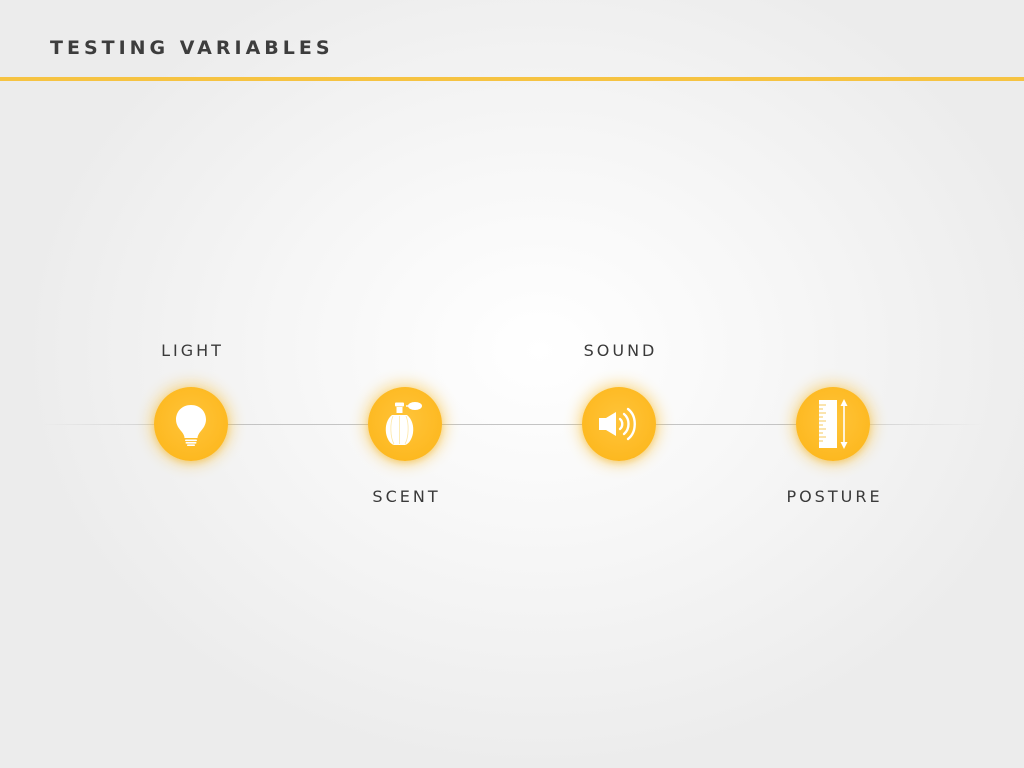 The image size is (1024, 768). I want to click on variable-label-posture: POSTURE, so click(834, 496).